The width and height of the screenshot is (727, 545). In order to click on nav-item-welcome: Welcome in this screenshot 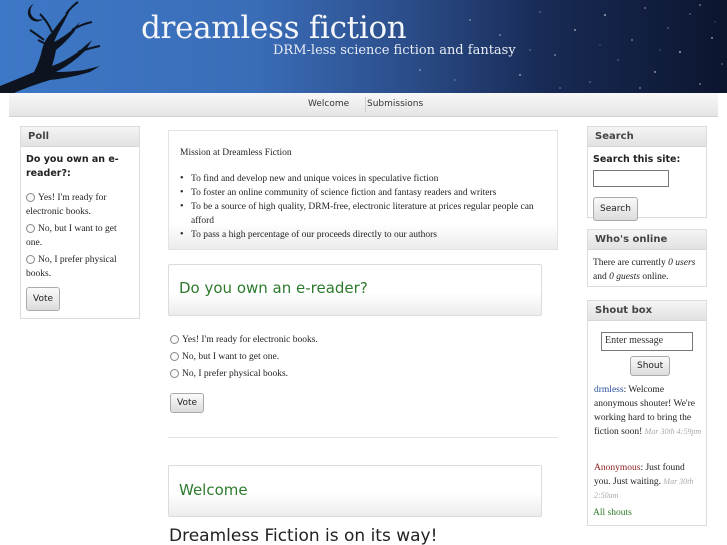, I will do `click(328, 104)`.